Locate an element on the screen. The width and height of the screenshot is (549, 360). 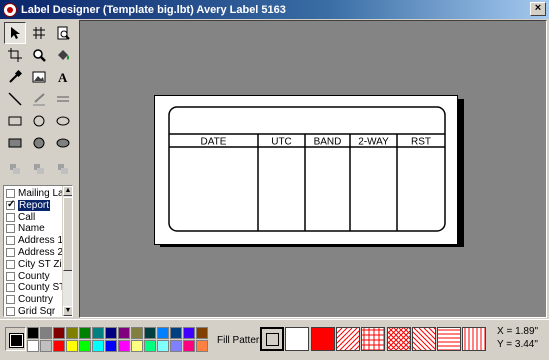
page-preview-tool-icon is located at coordinates (63, 33).